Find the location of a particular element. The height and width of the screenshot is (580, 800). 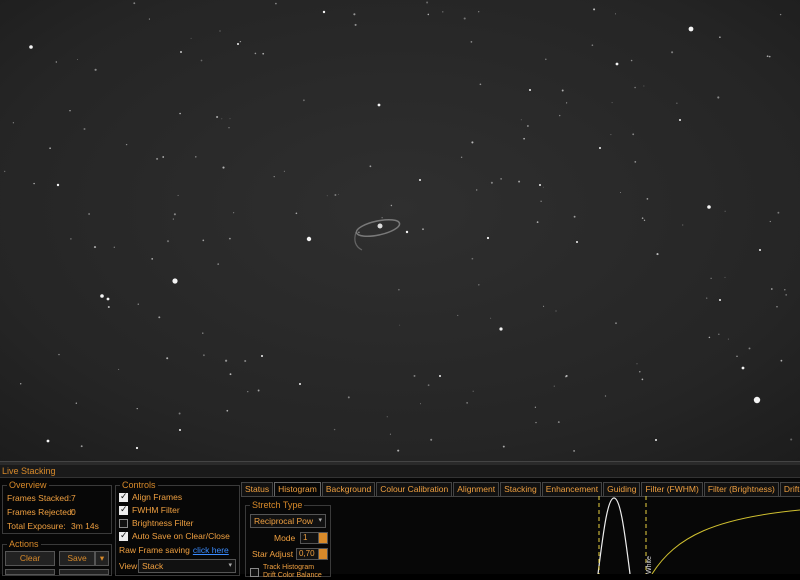

tab-filter-fwhm: Filter (FWHM) is located at coordinates (672, 489).